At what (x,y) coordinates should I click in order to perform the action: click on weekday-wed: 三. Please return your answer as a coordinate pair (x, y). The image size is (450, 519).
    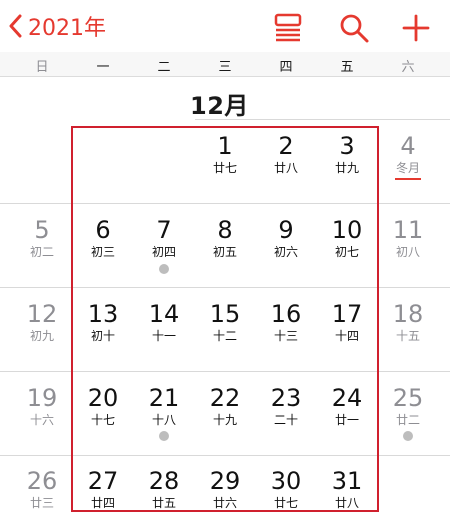
    Looking at the image, I should click on (225, 67).